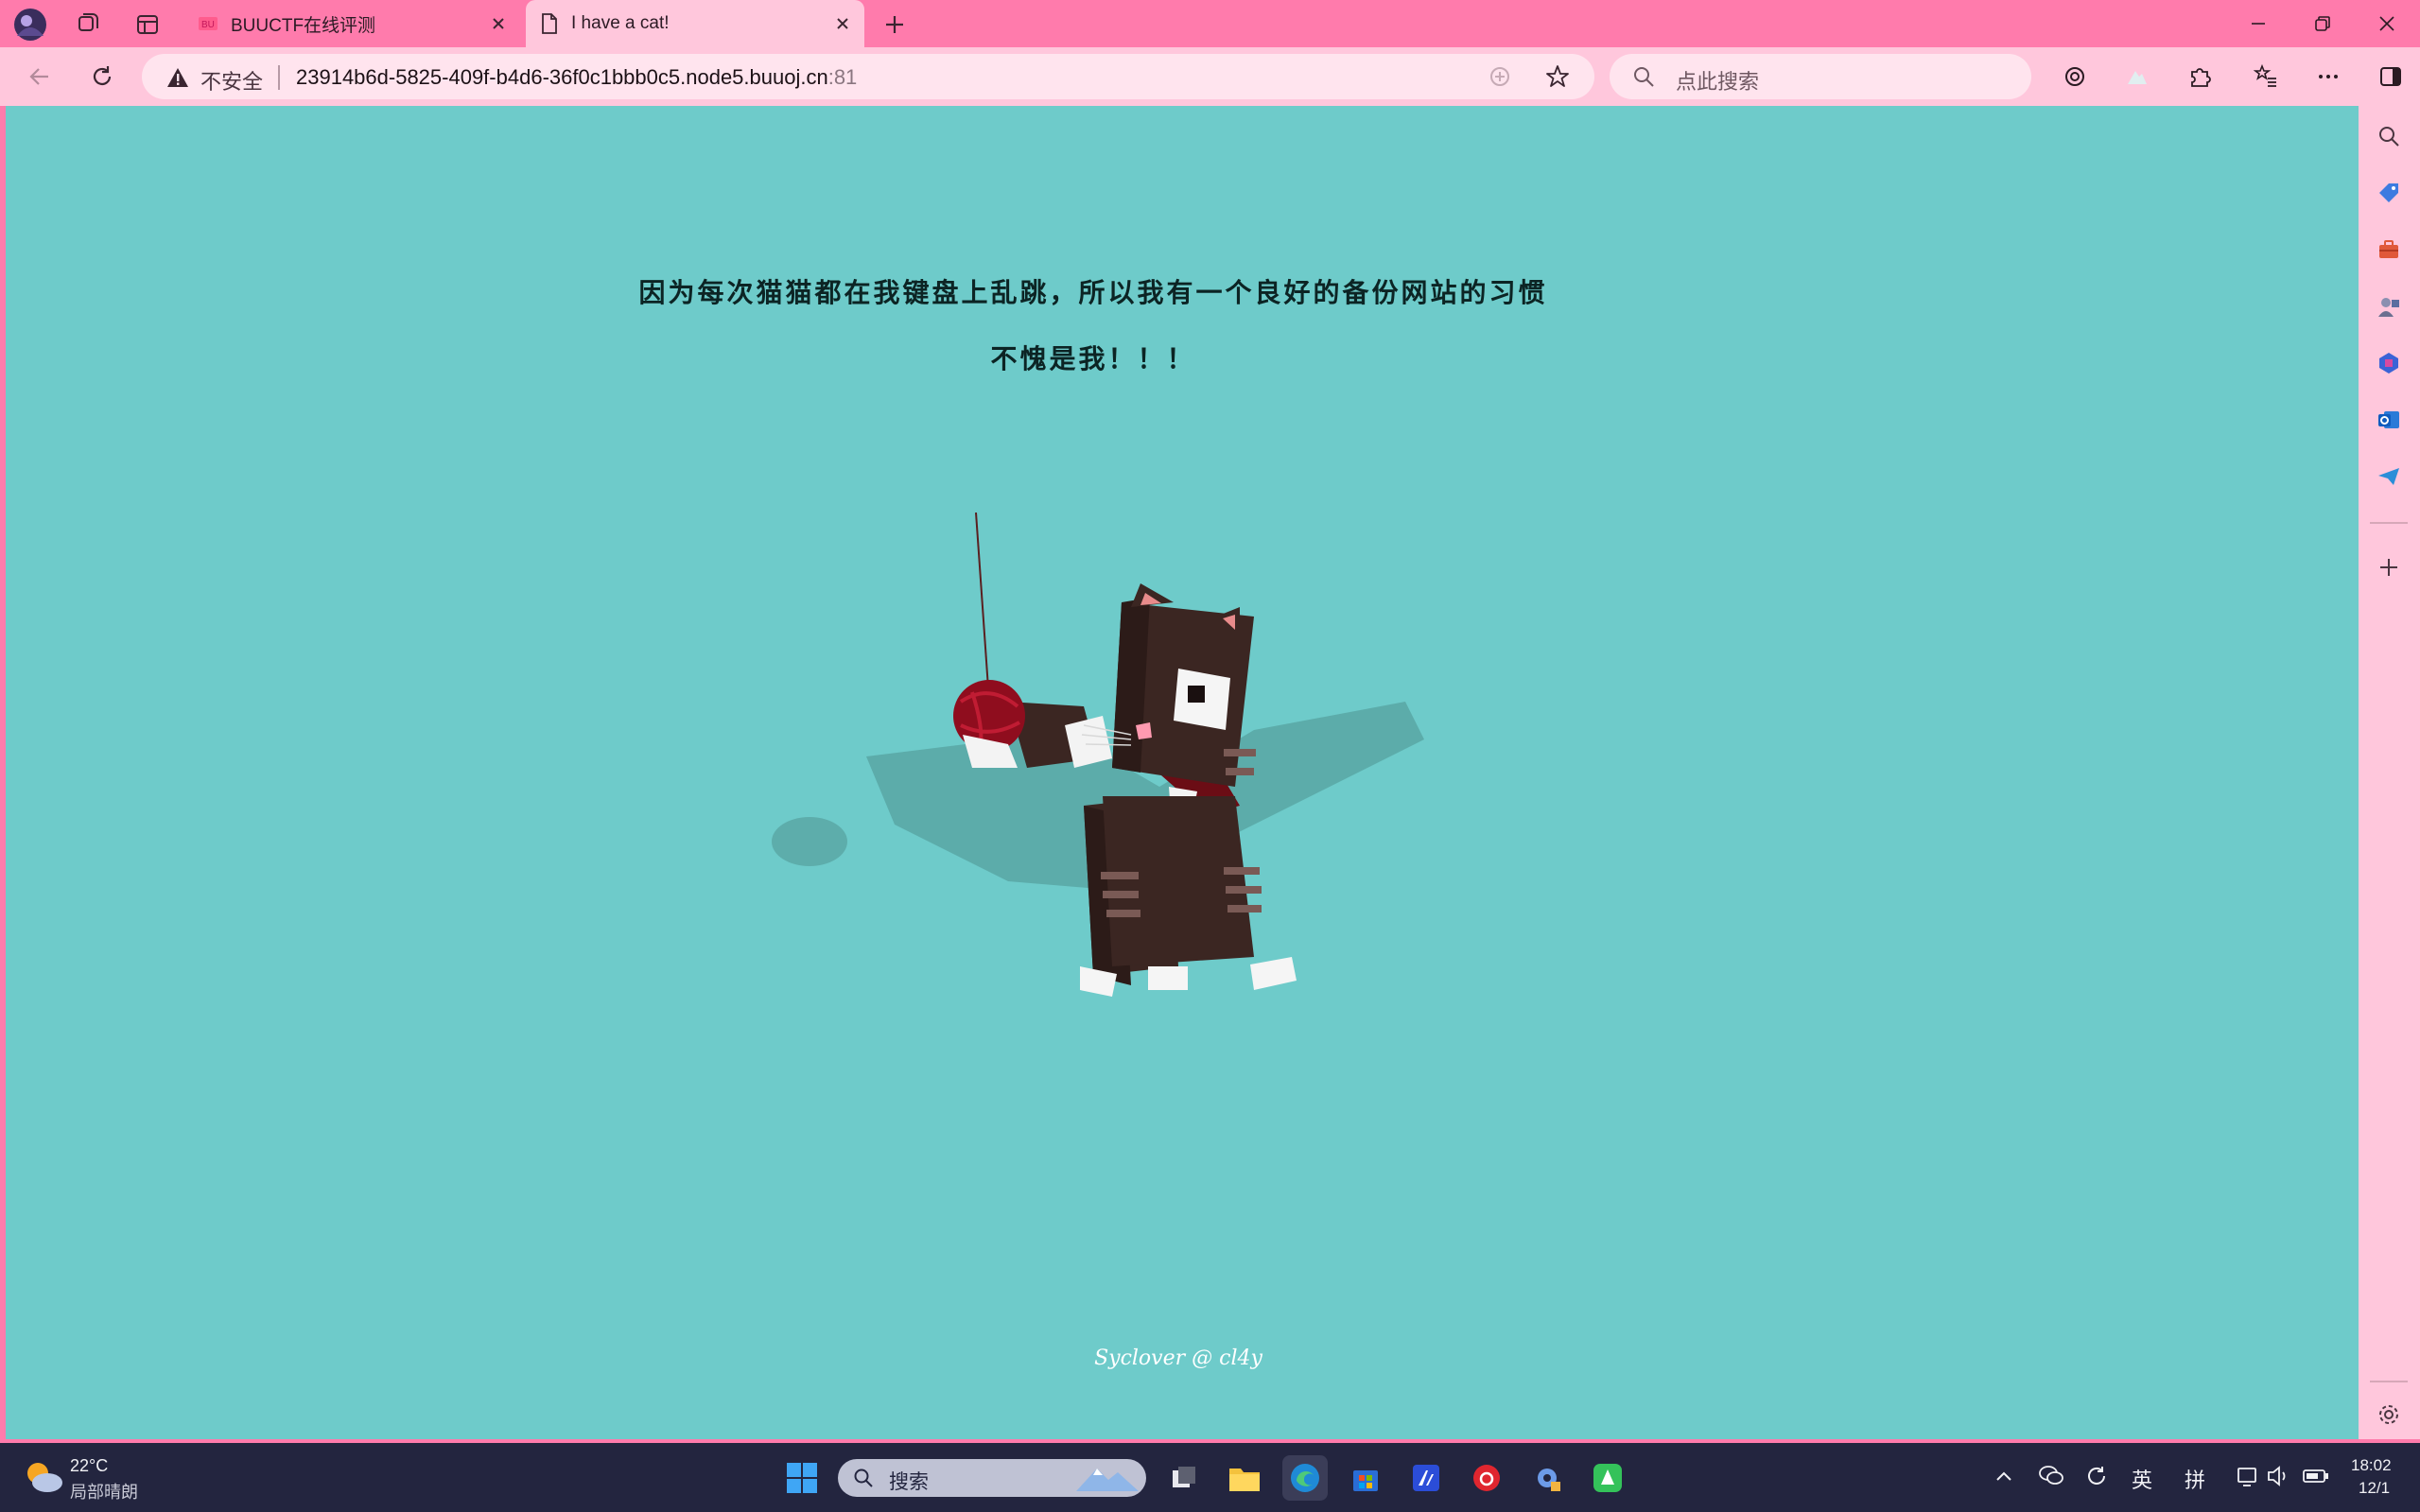  Describe the element at coordinates (1557, 77) in the screenshot. I see `favorite-star-icon` at that location.